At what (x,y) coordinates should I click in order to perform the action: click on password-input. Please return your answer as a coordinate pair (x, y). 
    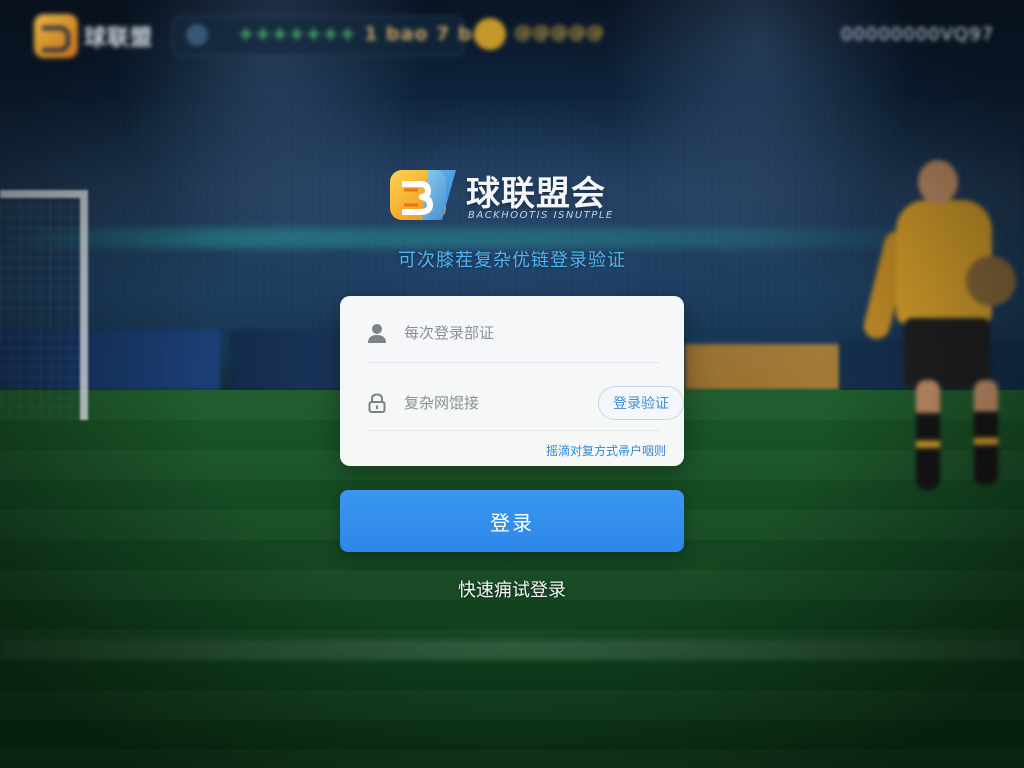
    Looking at the image, I should click on (501, 403).